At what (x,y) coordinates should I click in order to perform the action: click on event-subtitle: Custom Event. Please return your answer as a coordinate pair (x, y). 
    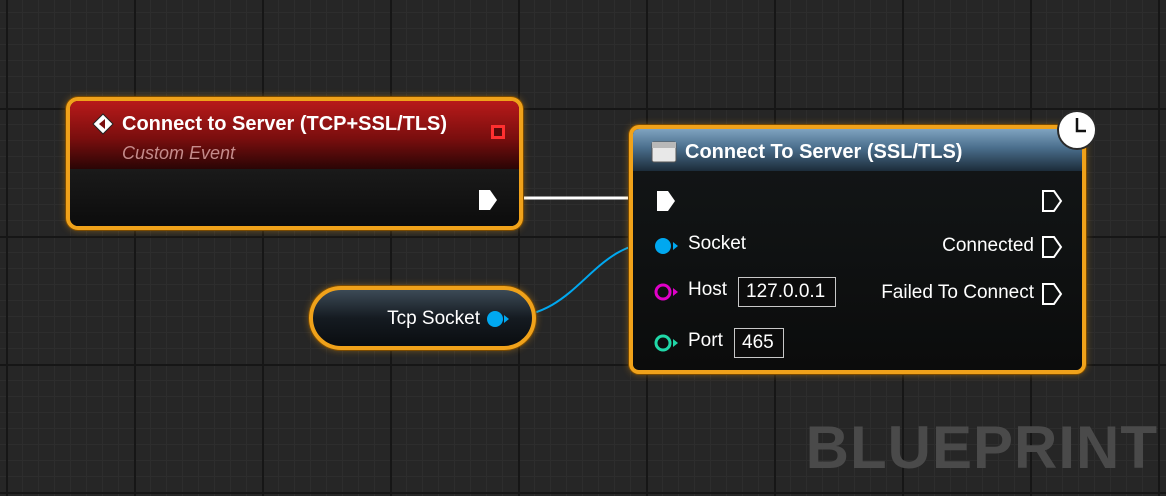
    Looking at the image, I should click on (179, 153).